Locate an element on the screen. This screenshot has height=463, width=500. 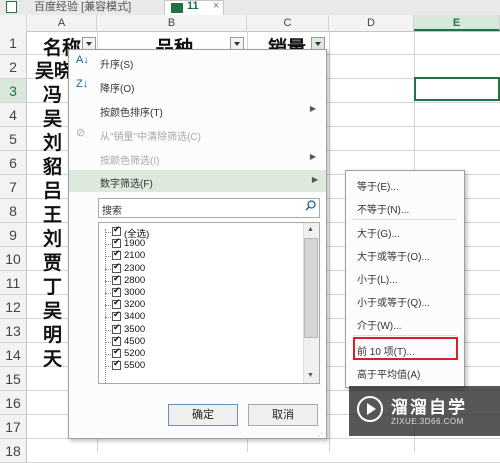
row-header: 11 is located at coordinates (13, 283).